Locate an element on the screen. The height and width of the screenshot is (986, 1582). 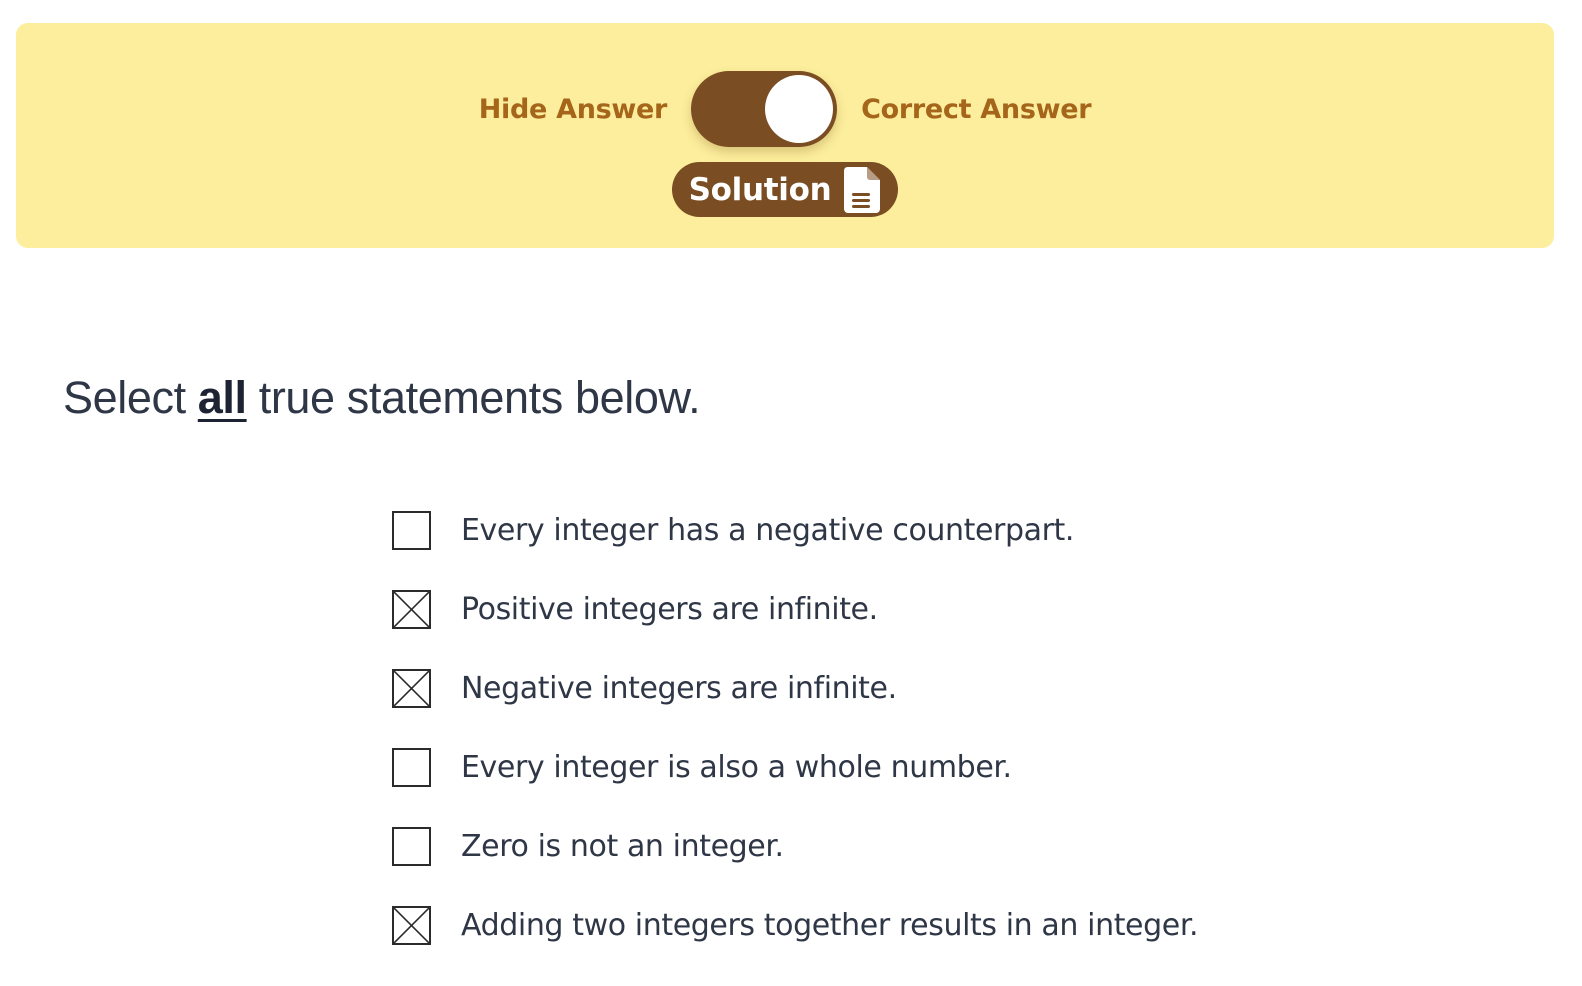
question-suffix: true statements below. is located at coordinates (473, 397).